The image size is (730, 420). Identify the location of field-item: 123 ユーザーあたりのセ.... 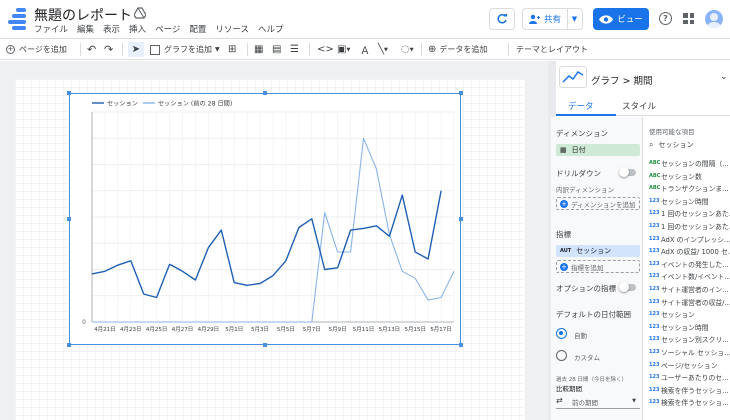
(689, 377).